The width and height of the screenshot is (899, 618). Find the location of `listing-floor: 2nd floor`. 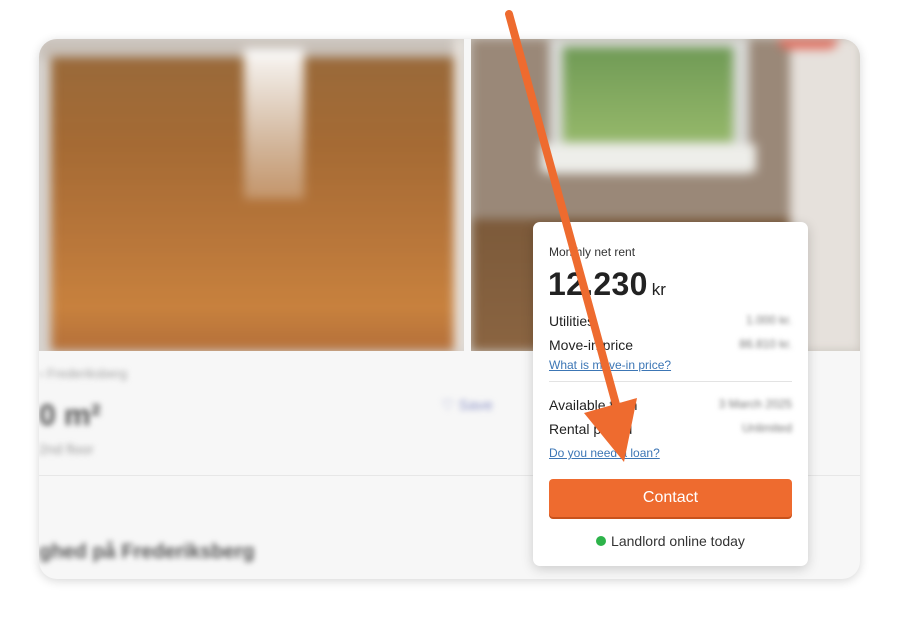

listing-floor: 2nd floor is located at coordinates (66, 449).